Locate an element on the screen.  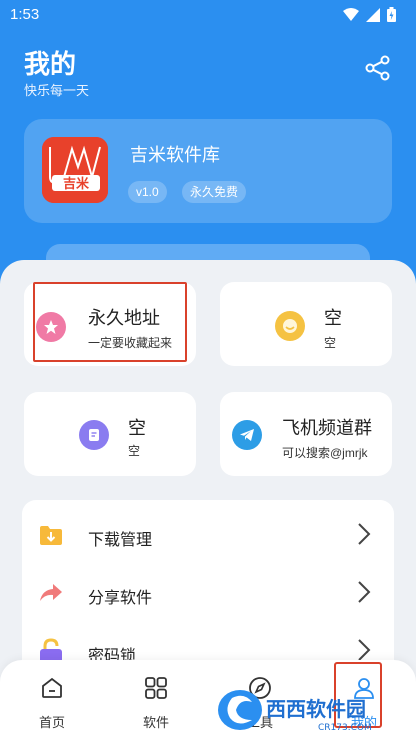
app-info-card: 吉米 吉米软件库 v1.0 永久免费 is located at coordinates (208, 171).